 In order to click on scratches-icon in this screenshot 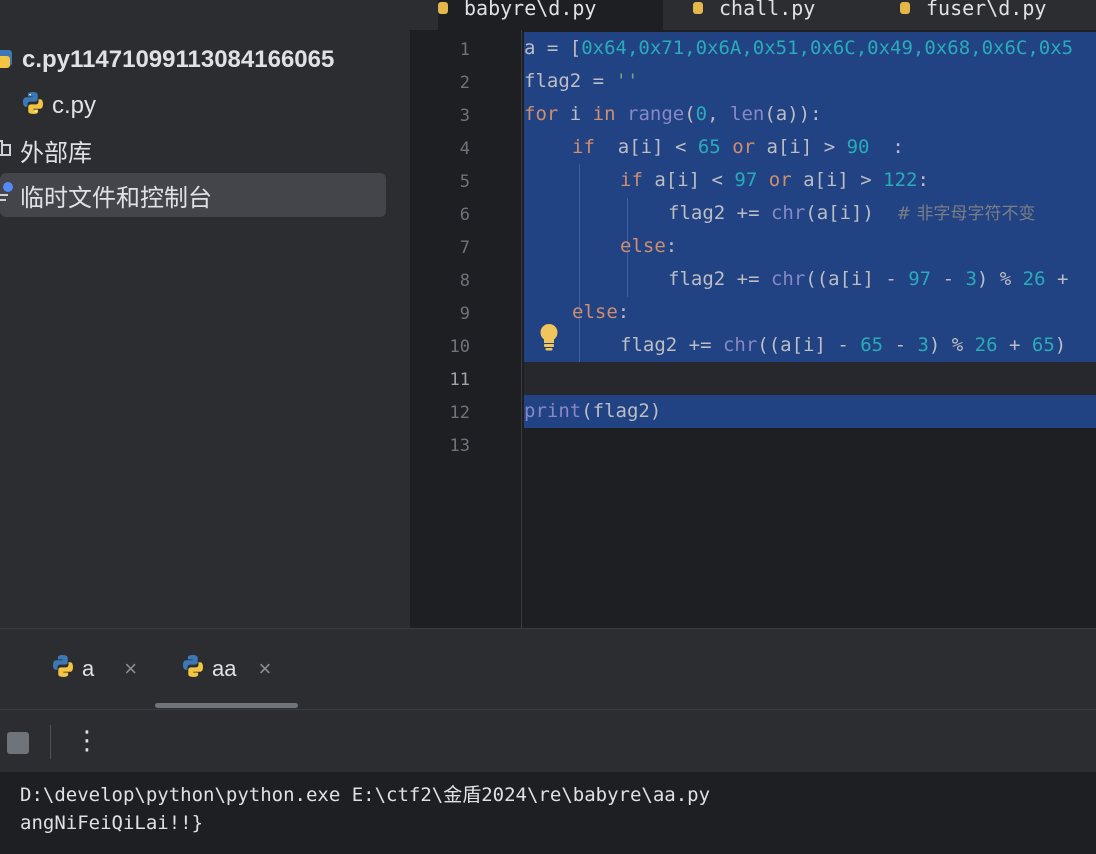, I will do `click(7, 195)`.